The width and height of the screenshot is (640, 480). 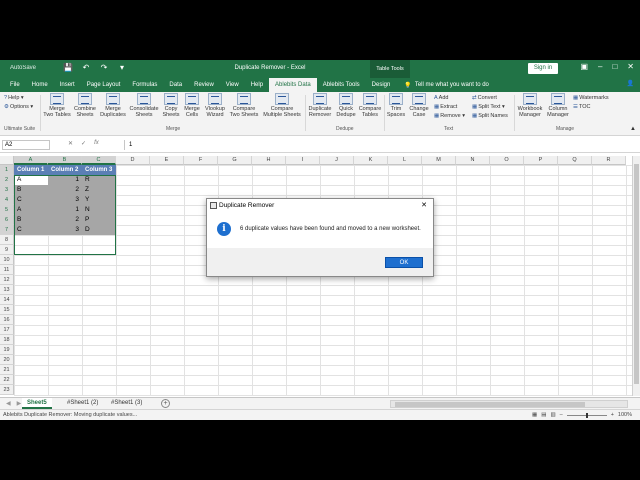 What do you see at coordinates (488, 107) in the screenshot?
I see `split-text-button: ▦Split Text ▾` at bounding box center [488, 107].